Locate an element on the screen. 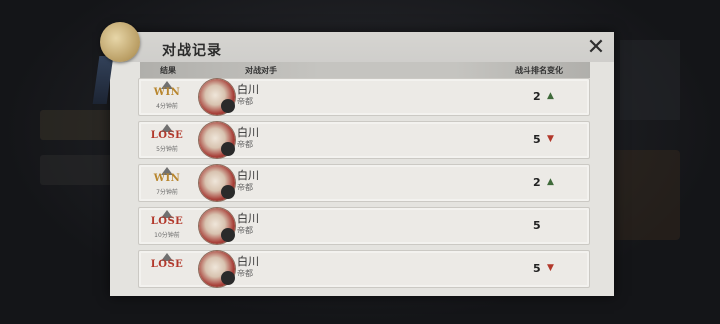 The height and width of the screenshot is (324, 720). column-header: 结果 对战对手 战斗排名变化 is located at coordinates (365, 70).